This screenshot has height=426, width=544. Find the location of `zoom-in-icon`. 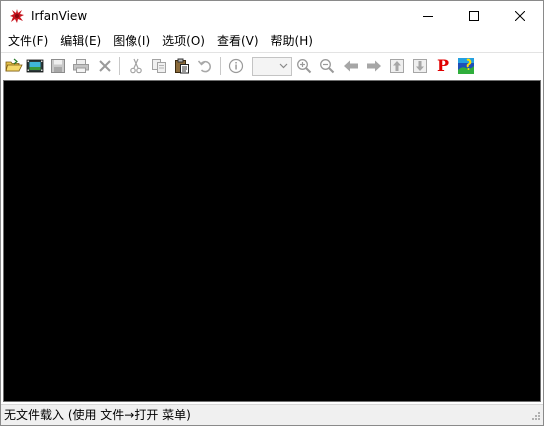

zoom-in-icon is located at coordinates (304, 66).